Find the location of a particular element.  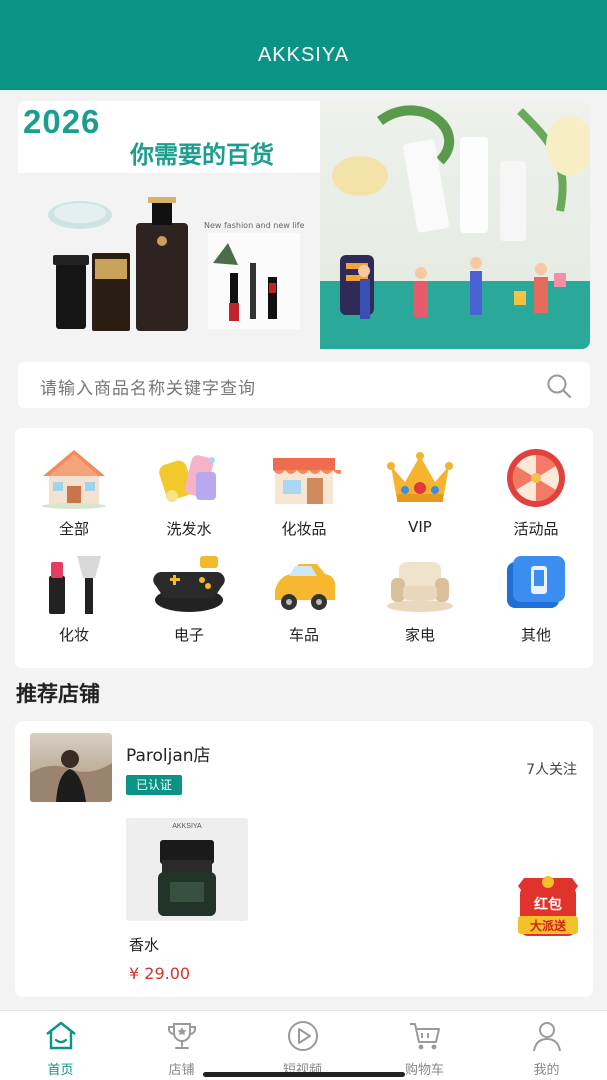

bottom-tab-bar: 首页 店铺 短视频 购物车 我的 is located at coordinates (303, 1045).